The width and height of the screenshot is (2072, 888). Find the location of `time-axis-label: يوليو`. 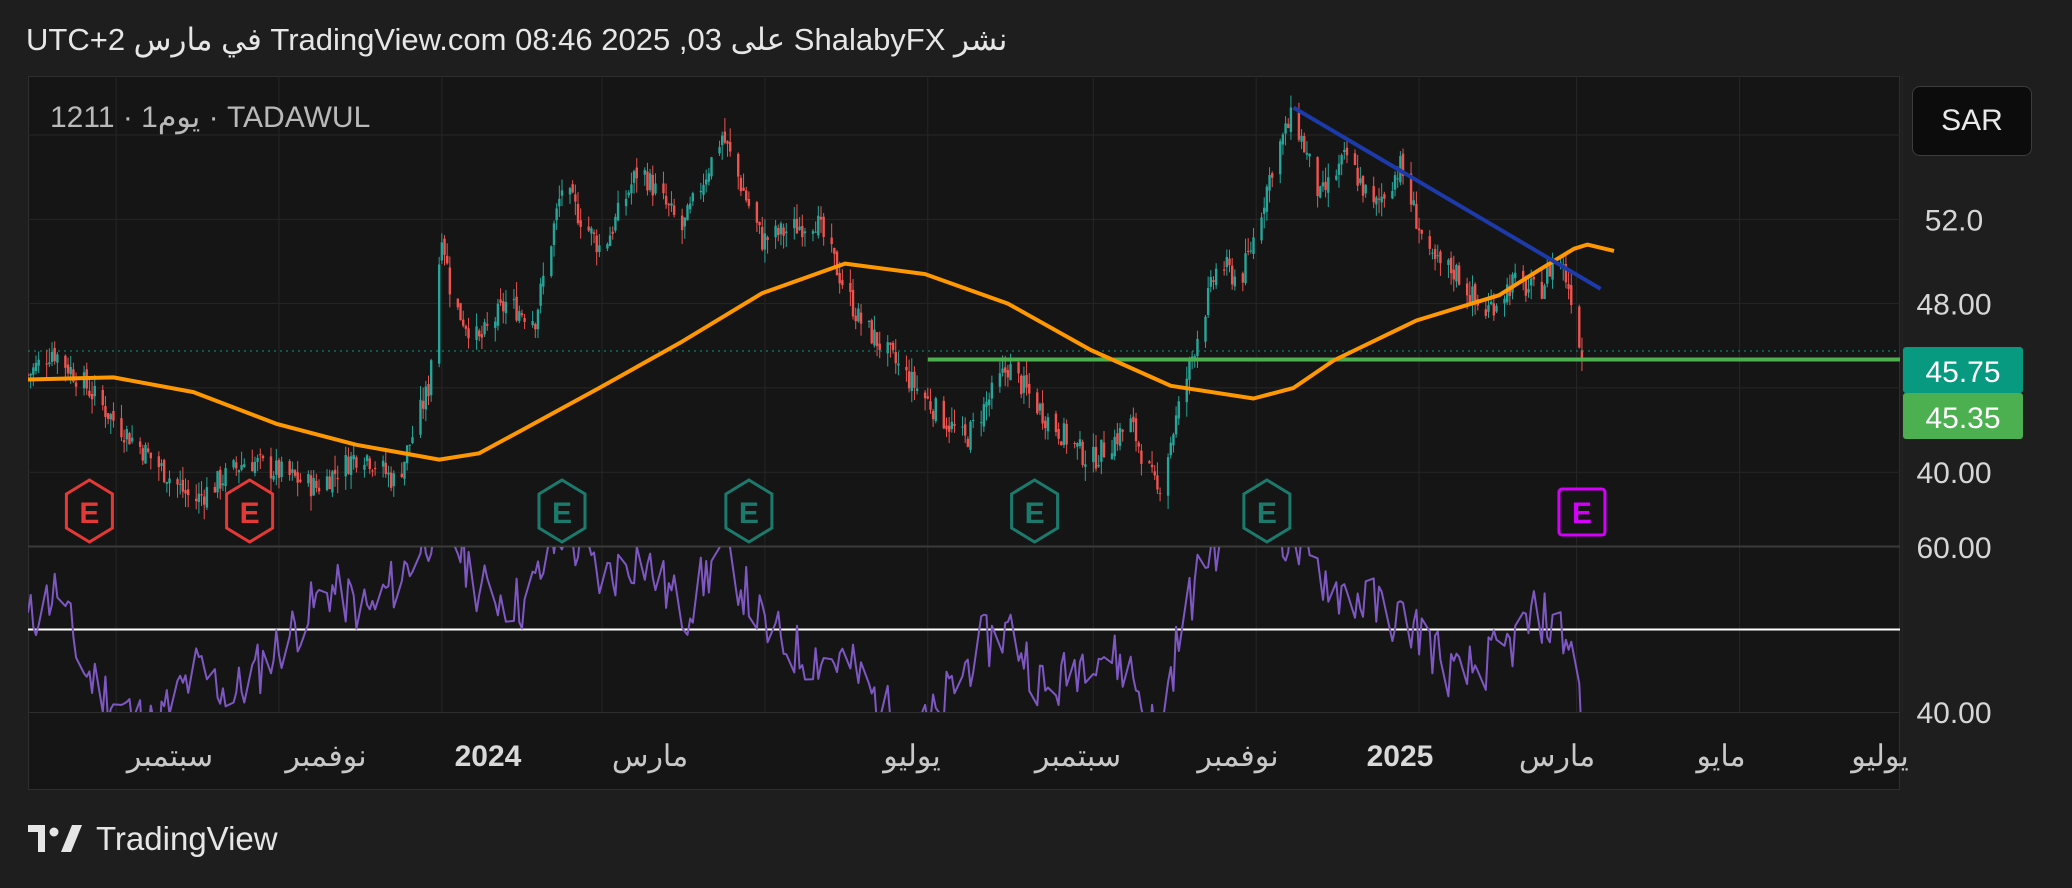

time-axis-label: يوليو is located at coordinates (911, 757).